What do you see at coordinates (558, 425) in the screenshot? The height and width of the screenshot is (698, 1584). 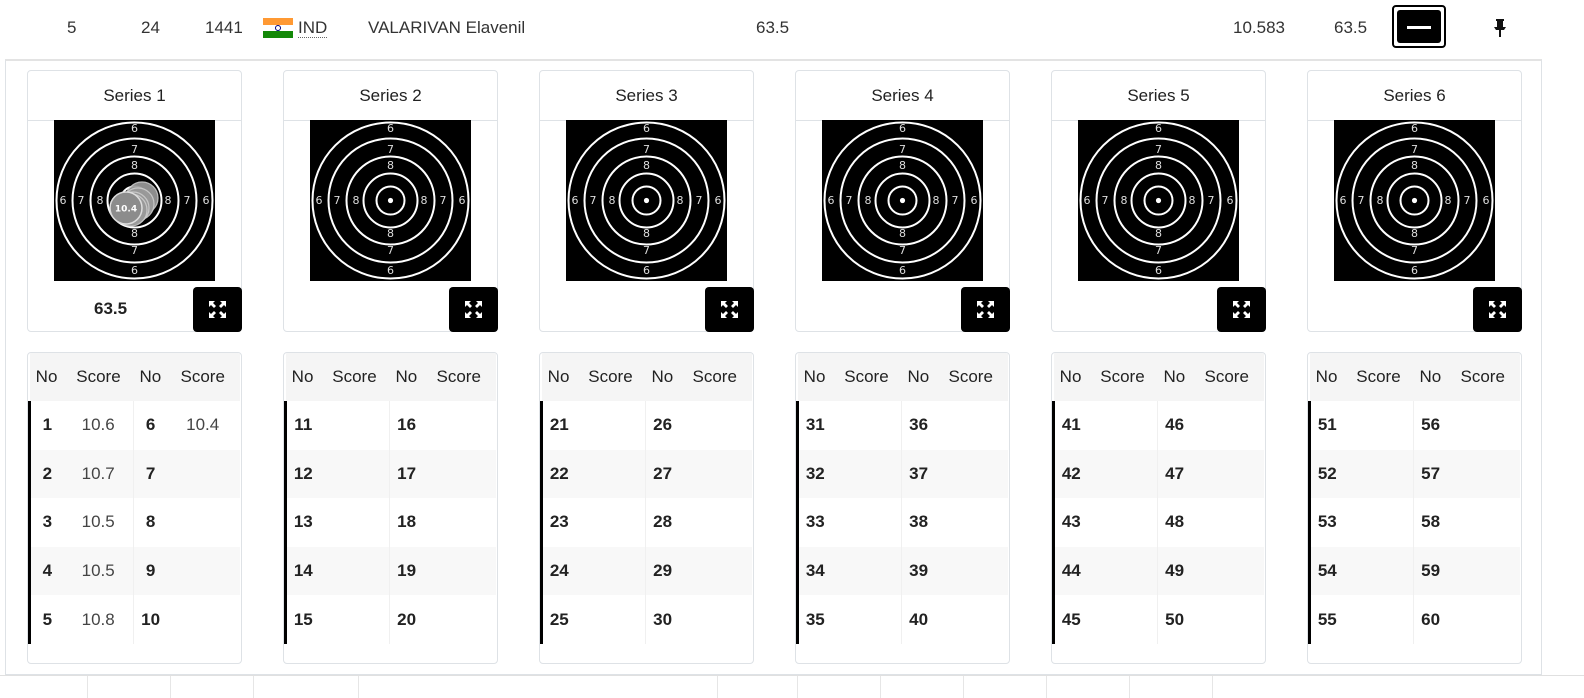 I see `shot-number: 21` at bounding box center [558, 425].